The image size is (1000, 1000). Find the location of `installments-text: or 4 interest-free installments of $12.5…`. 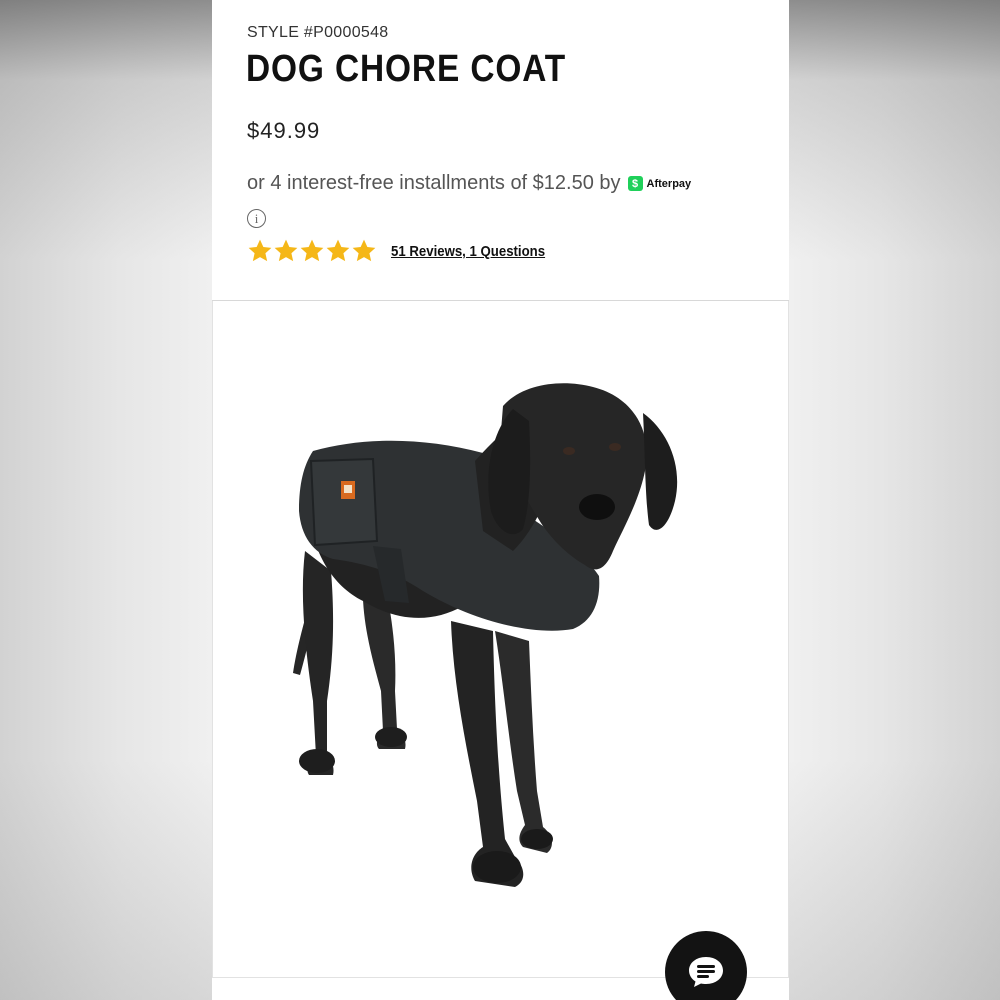

installments-text: or 4 interest-free installments of $12.5… is located at coordinates (434, 183).